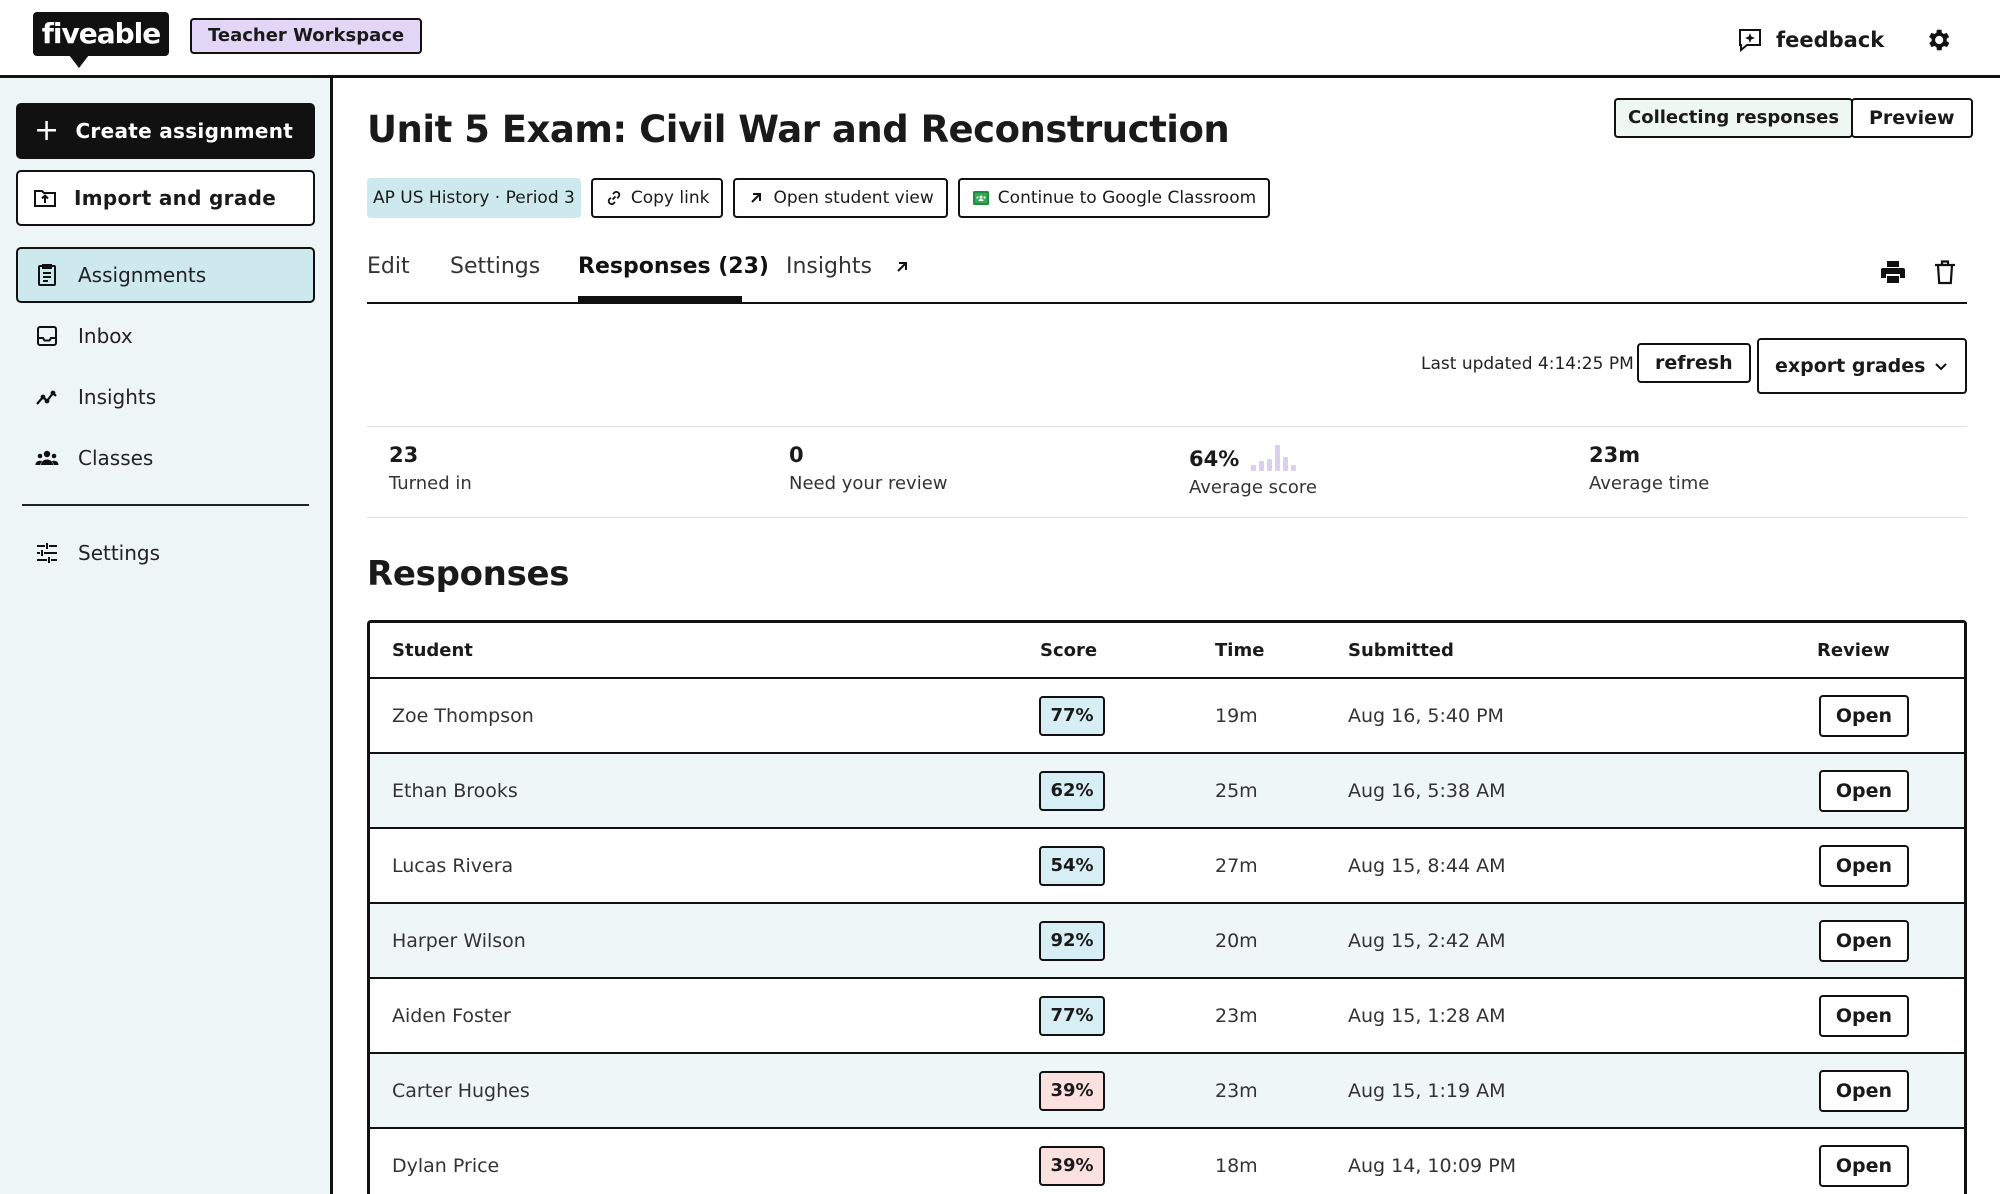 The width and height of the screenshot is (2000, 1194). What do you see at coordinates (1426, 716) in the screenshot?
I see `submitted-cell: Aug 16, 5:40 PM` at bounding box center [1426, 716].